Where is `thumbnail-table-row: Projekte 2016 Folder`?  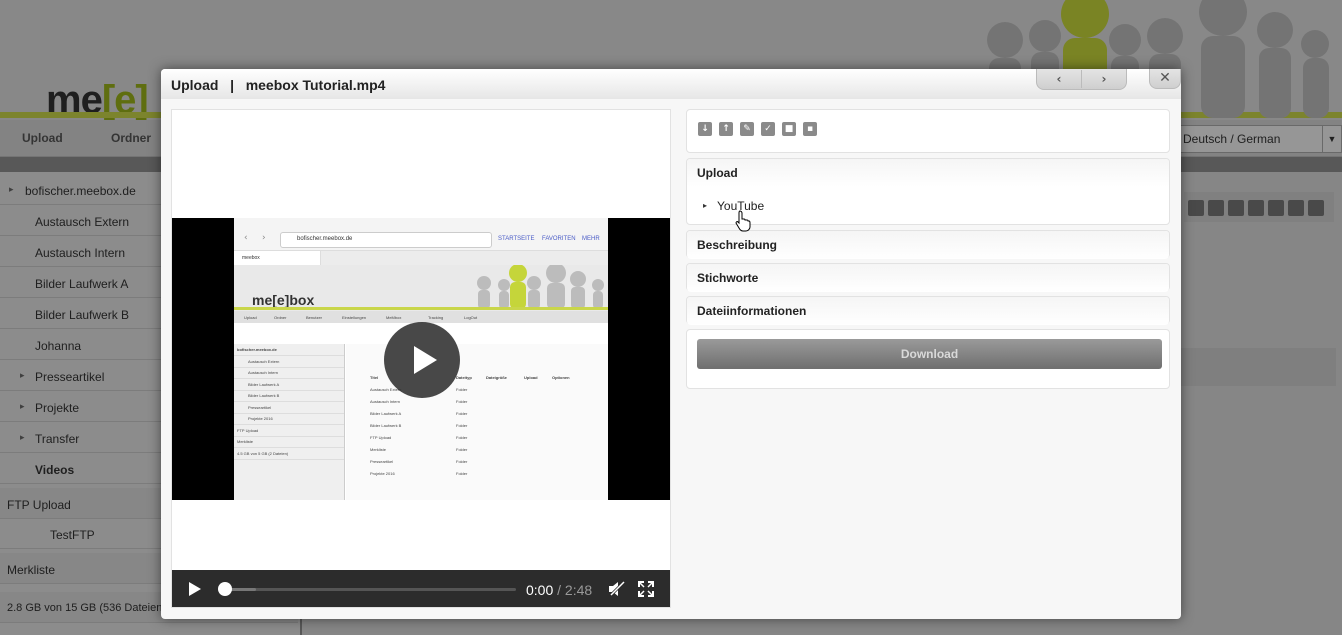 thumbnail-table-row: Projekte 2016 Folder is located at coordinates (477, 473).